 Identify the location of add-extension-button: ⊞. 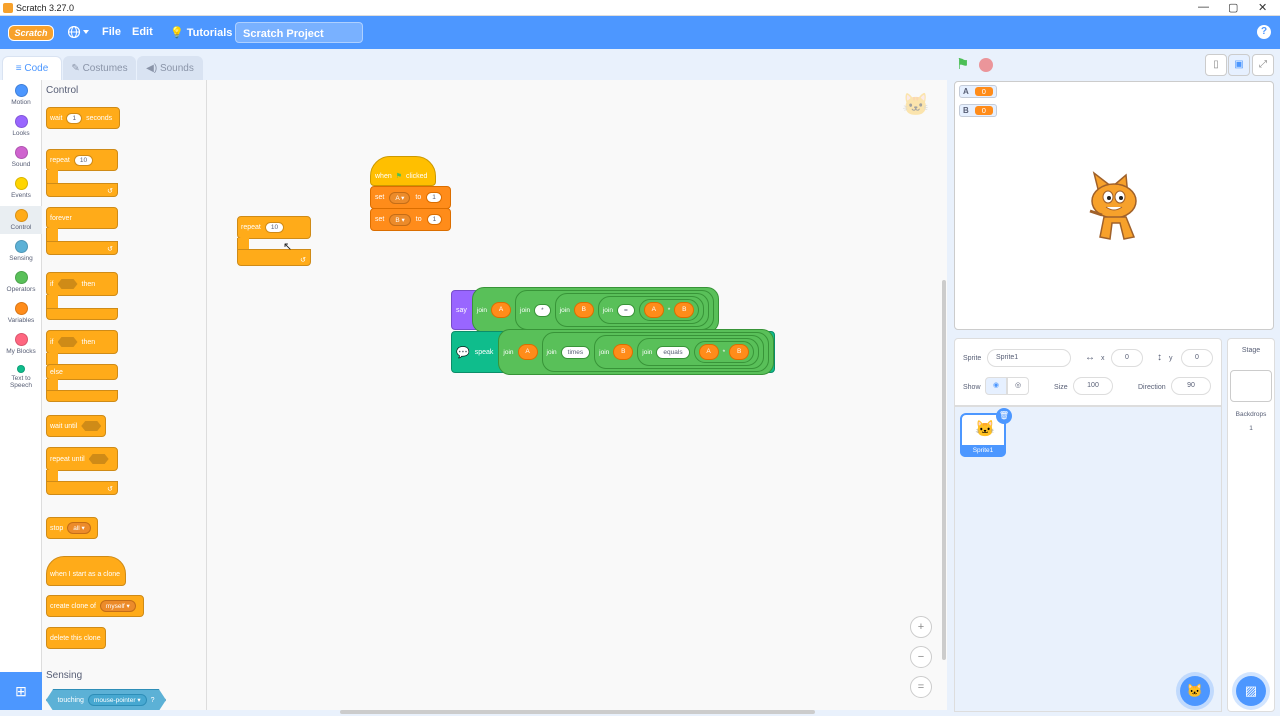
(21, 691).